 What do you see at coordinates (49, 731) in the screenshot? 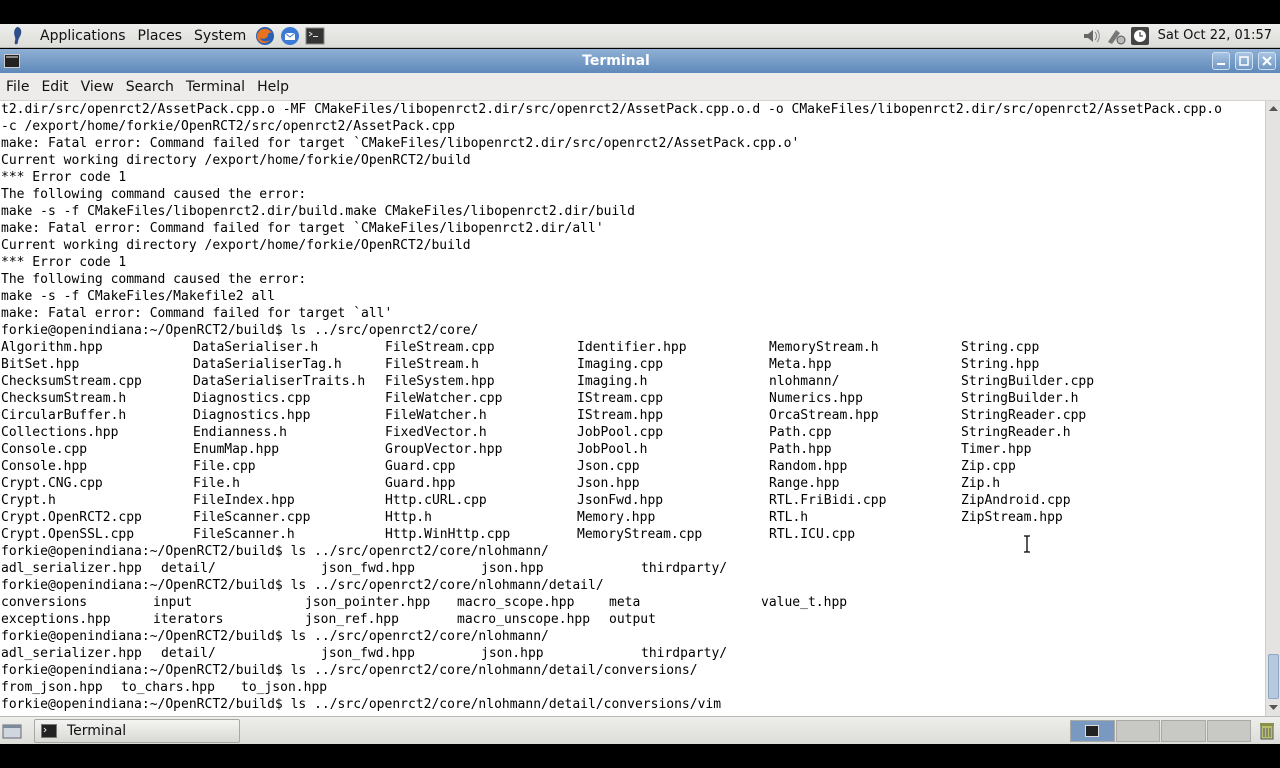
I see `terminal-icon` at bounding box center [49, 731].